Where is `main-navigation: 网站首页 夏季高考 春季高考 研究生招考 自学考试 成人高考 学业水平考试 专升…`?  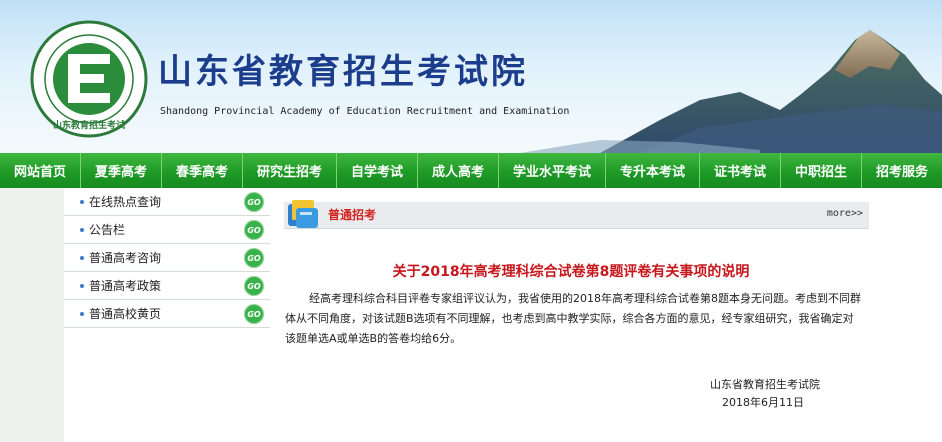
main-navigation: 网站首页 夏季高考 春季高考 研究生招考 自学考试 成人高考 学业水平考试 专升… is located at coordinates (471, 170).